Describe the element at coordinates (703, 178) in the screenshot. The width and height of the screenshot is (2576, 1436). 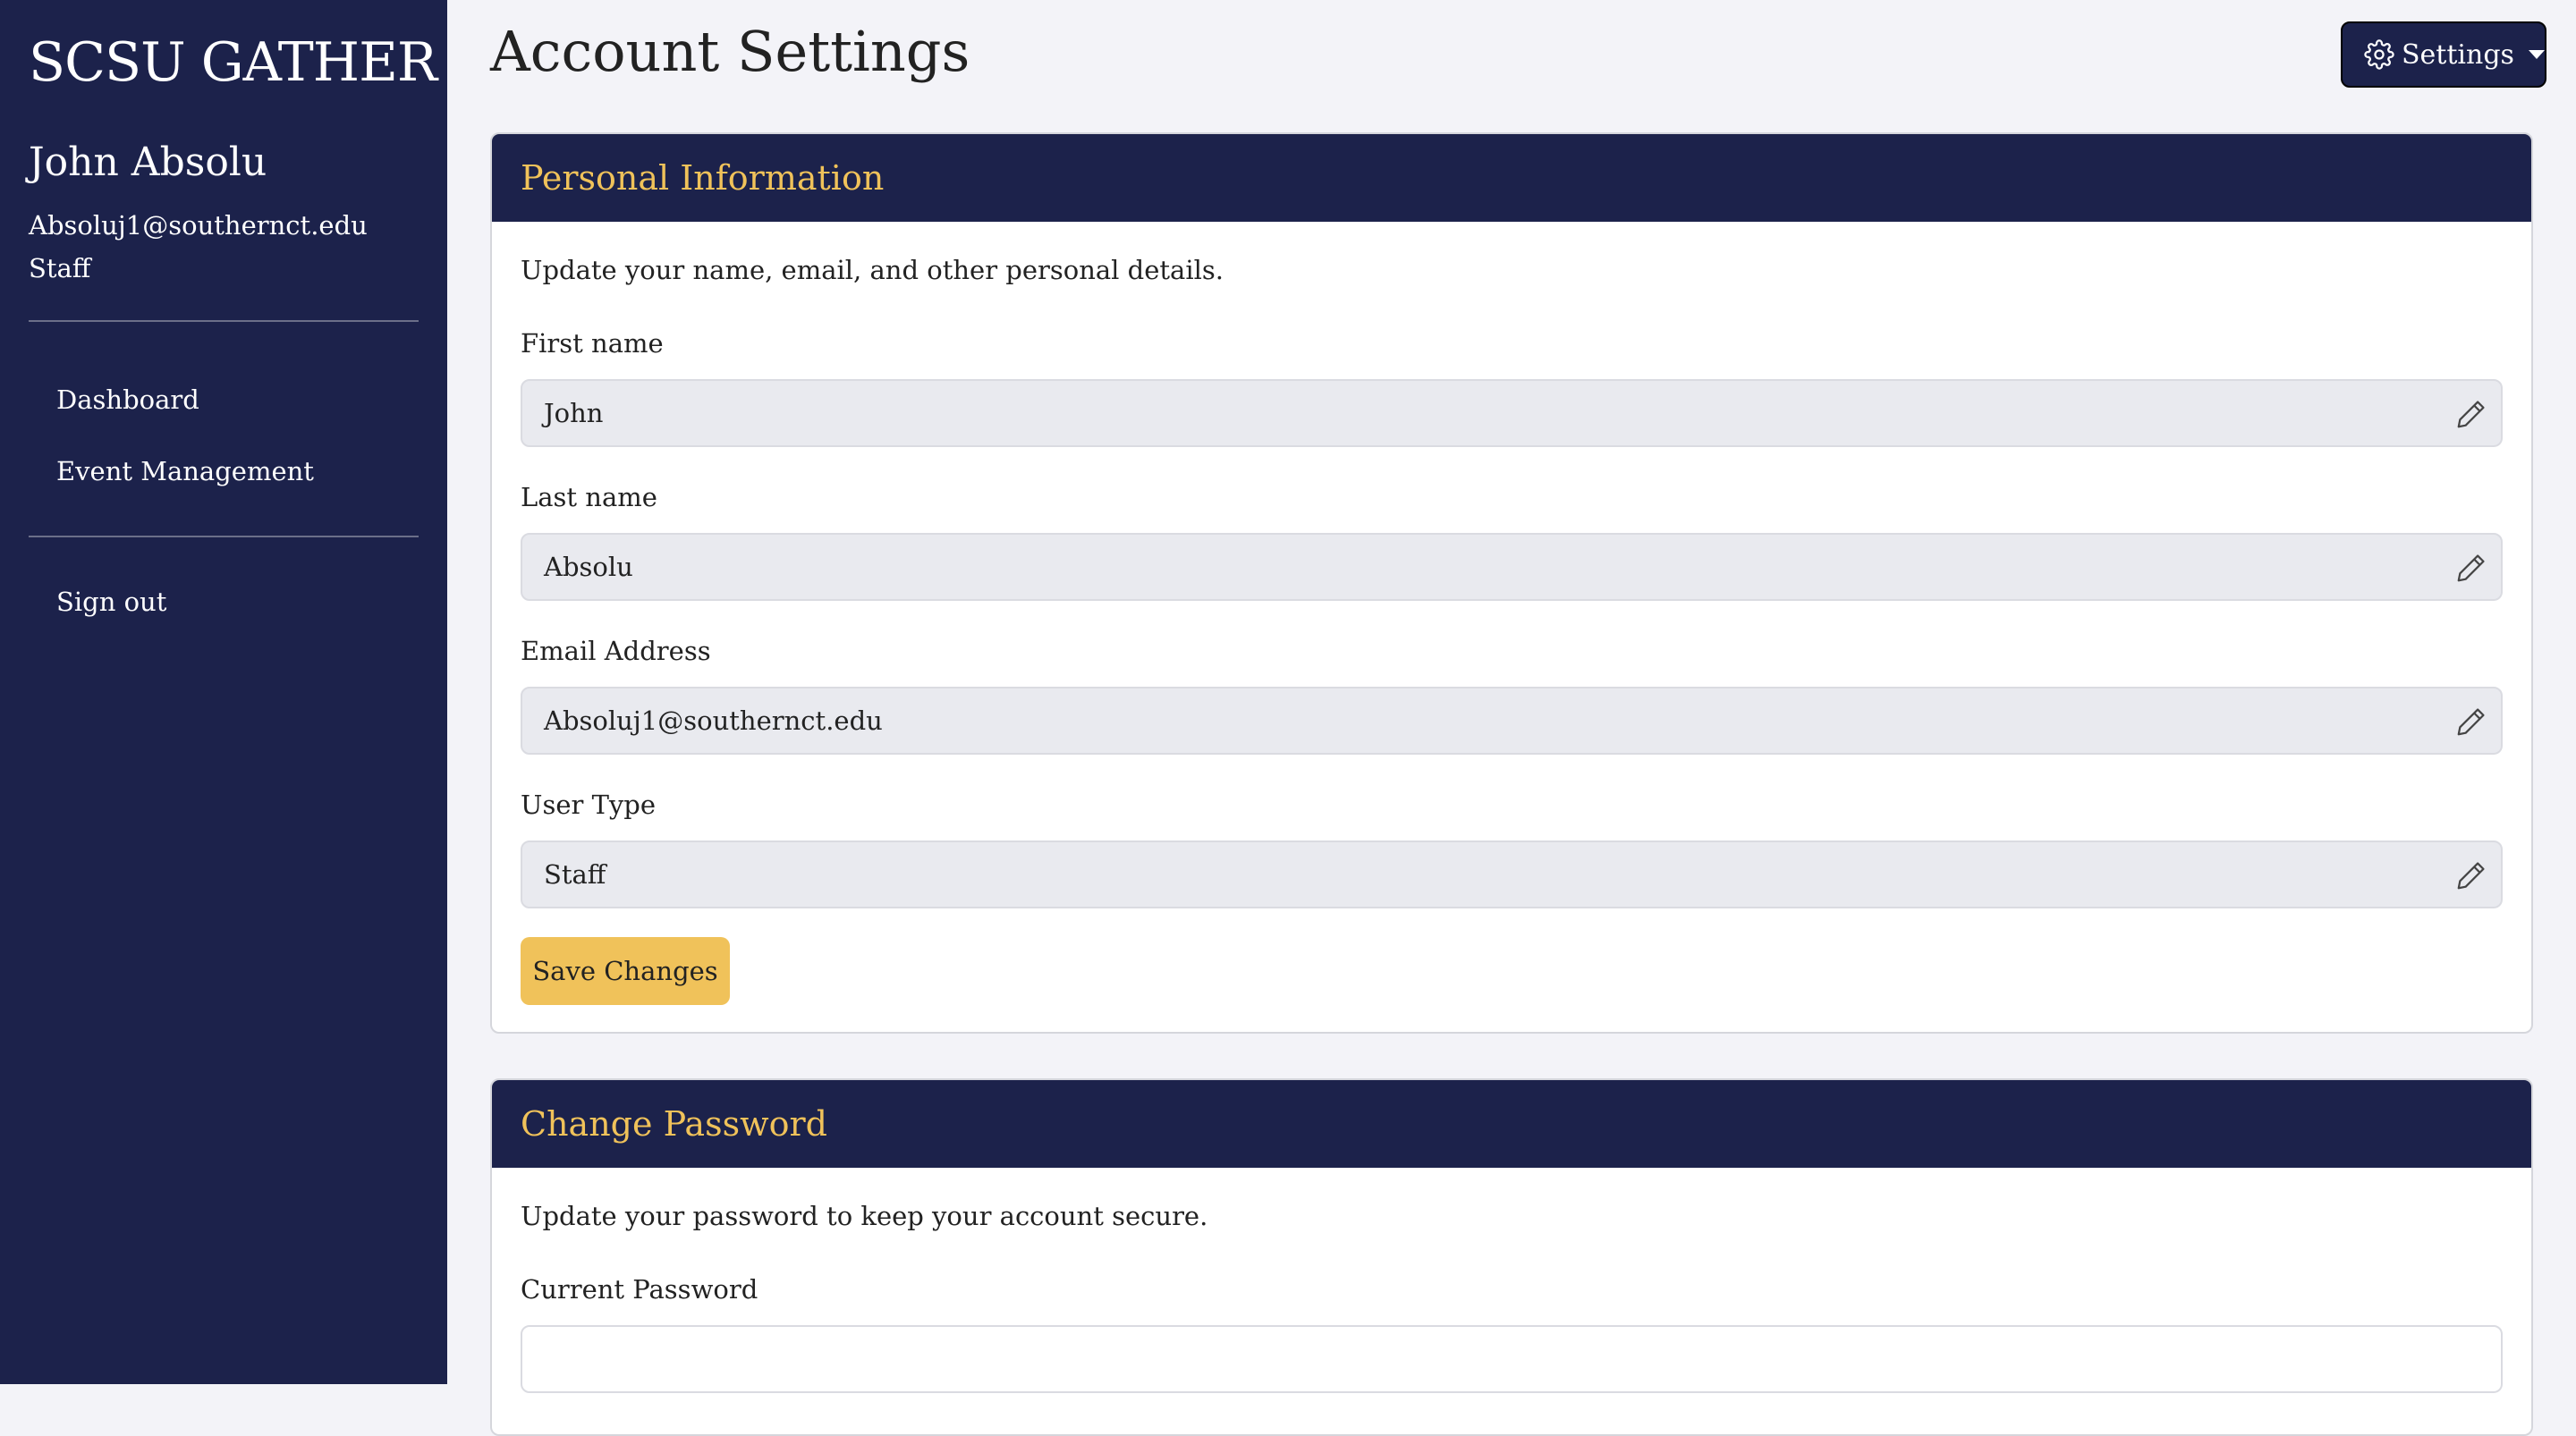
I see `card-title: Personal Information` at that location.